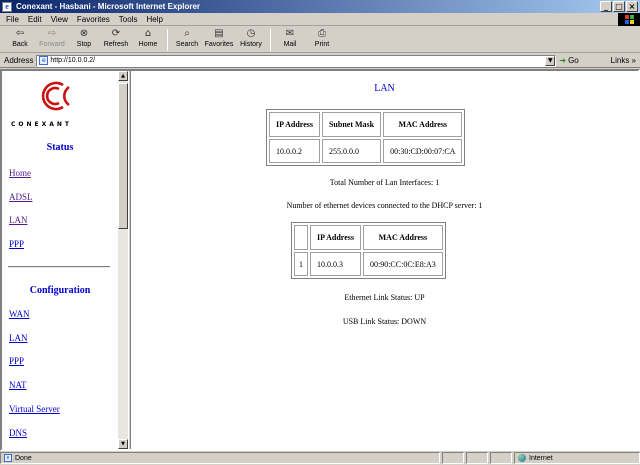  Describe the element at coordinates (16, 244) in the screenshot. I see `nav-link-ppp-status: PPP` at that location.